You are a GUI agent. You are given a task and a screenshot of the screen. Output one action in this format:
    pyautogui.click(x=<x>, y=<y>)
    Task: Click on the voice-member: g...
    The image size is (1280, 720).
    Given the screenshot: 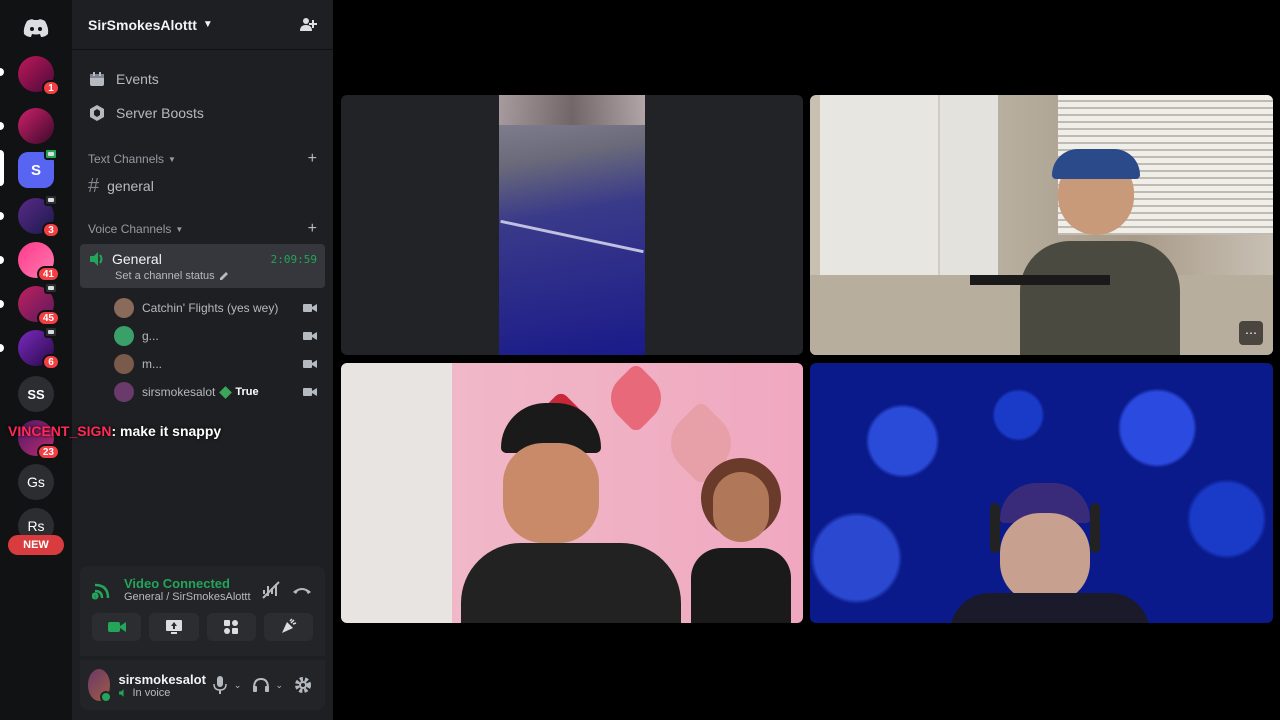 What is the action you would take?
    pyautogui.click(x=202, y=336)
    